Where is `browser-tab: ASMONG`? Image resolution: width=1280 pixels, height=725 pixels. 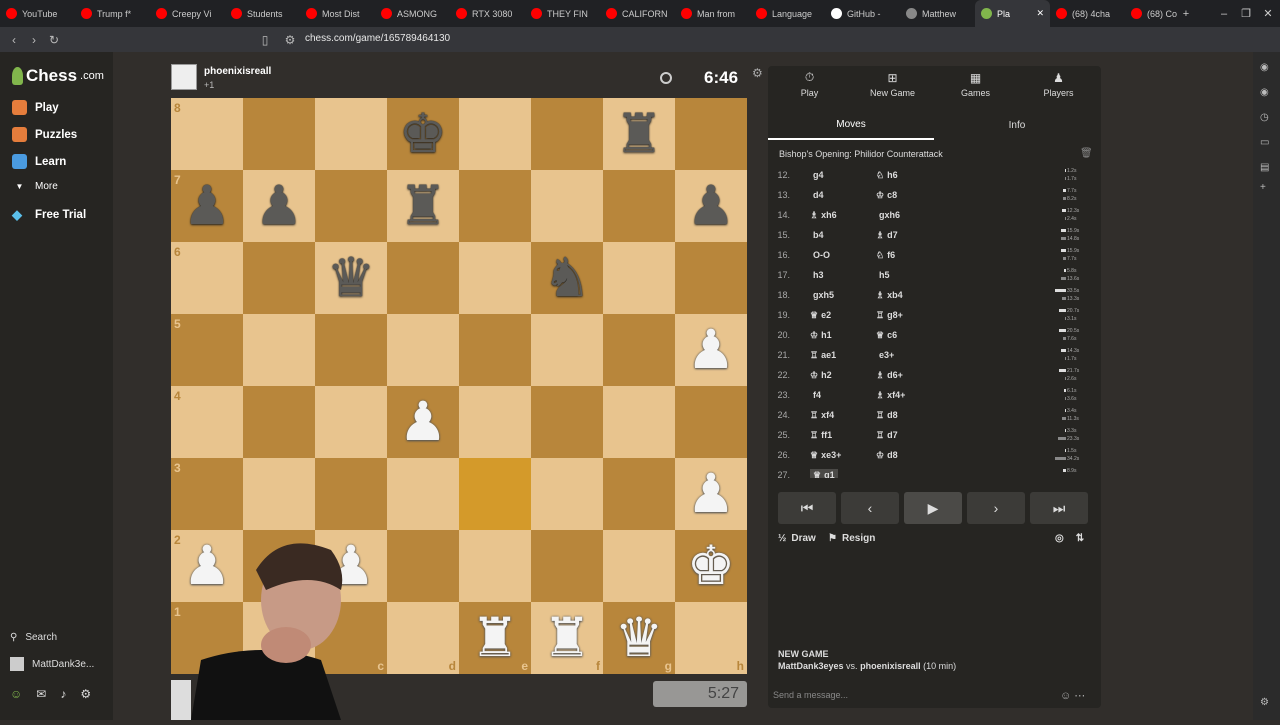
browser-tab: ASMONG is located at coordinates (412, 13).